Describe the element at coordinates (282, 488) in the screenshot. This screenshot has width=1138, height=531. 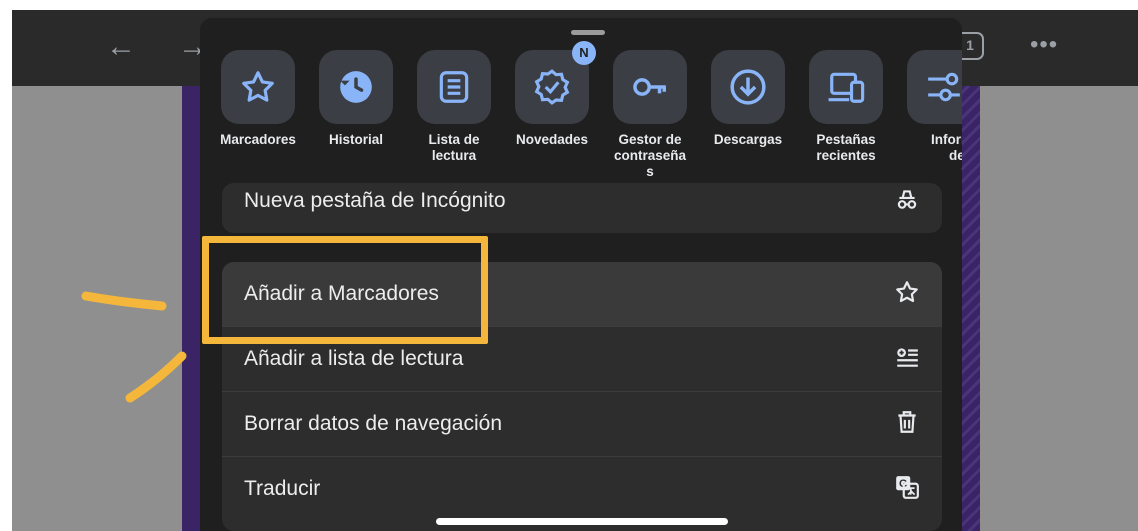
I see `menu-item-label: Traducir` at that location.